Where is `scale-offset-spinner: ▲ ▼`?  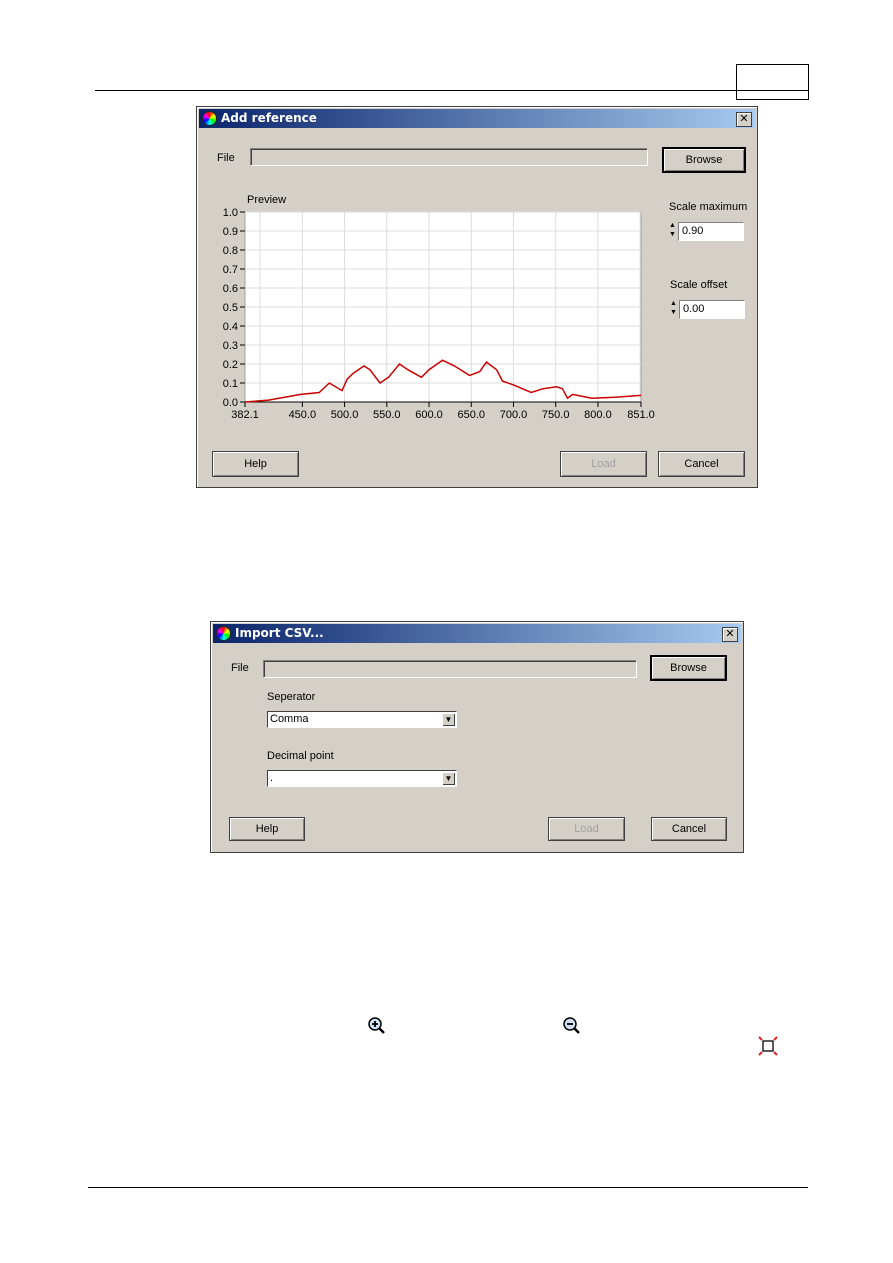 scale-offset-spinner: ▲ ▼ is located at coordinates (673, 309).